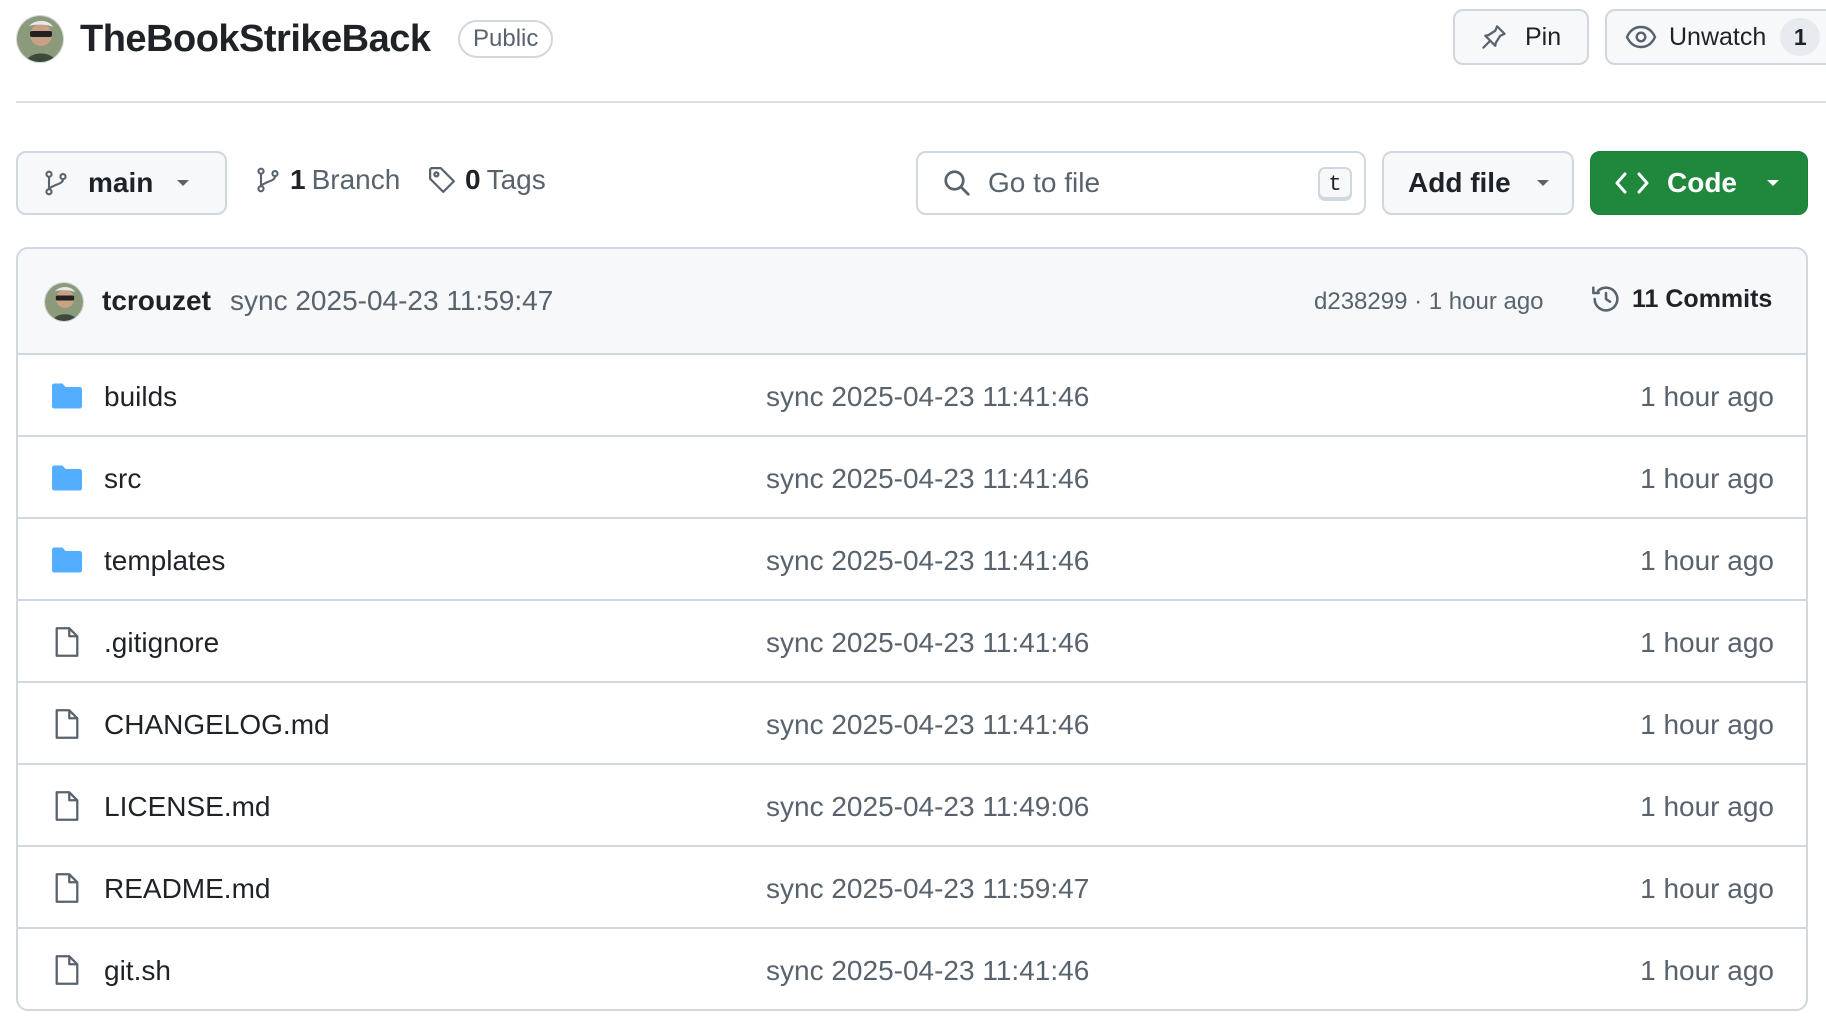 The width and height of the screenshot is (1826, 1034). I want to click on history-icon, so click(1606, 299).